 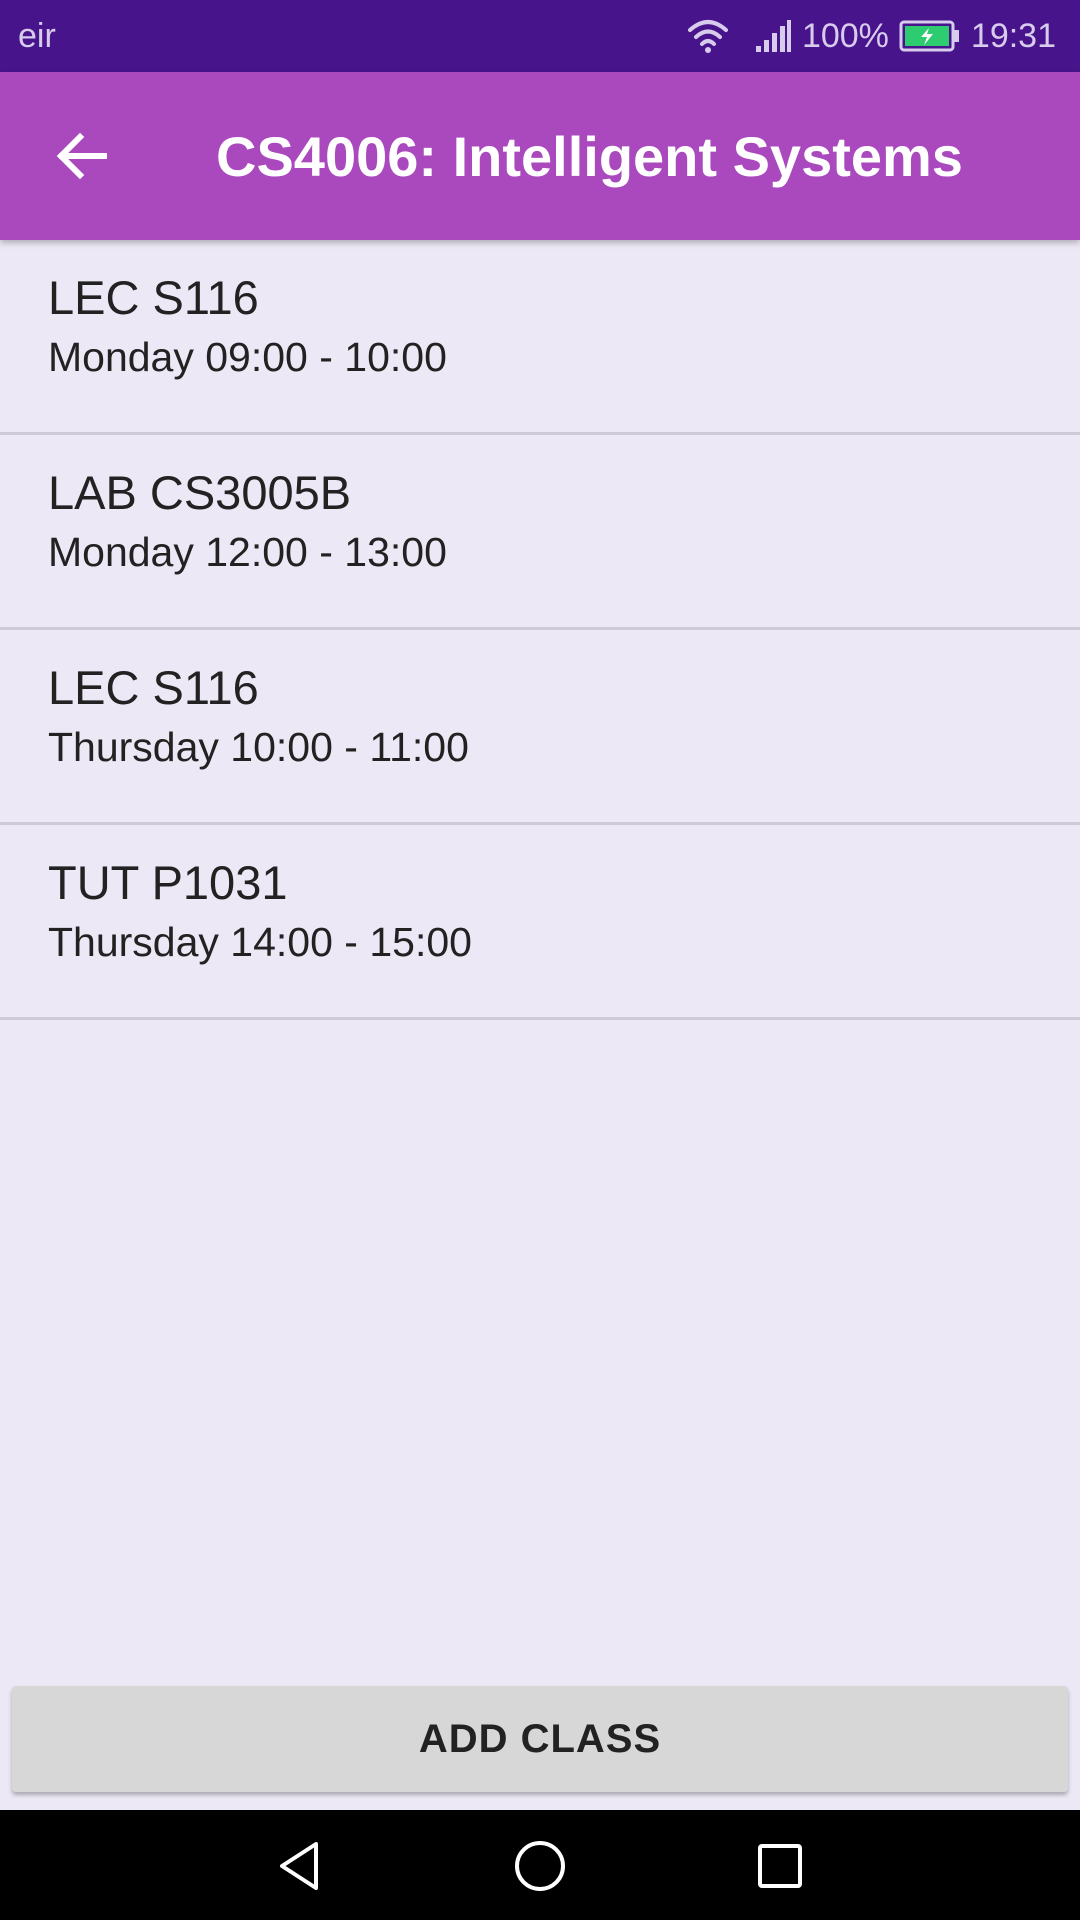 I want to click on nav-recent-icon, so click(x=780, y=1866).